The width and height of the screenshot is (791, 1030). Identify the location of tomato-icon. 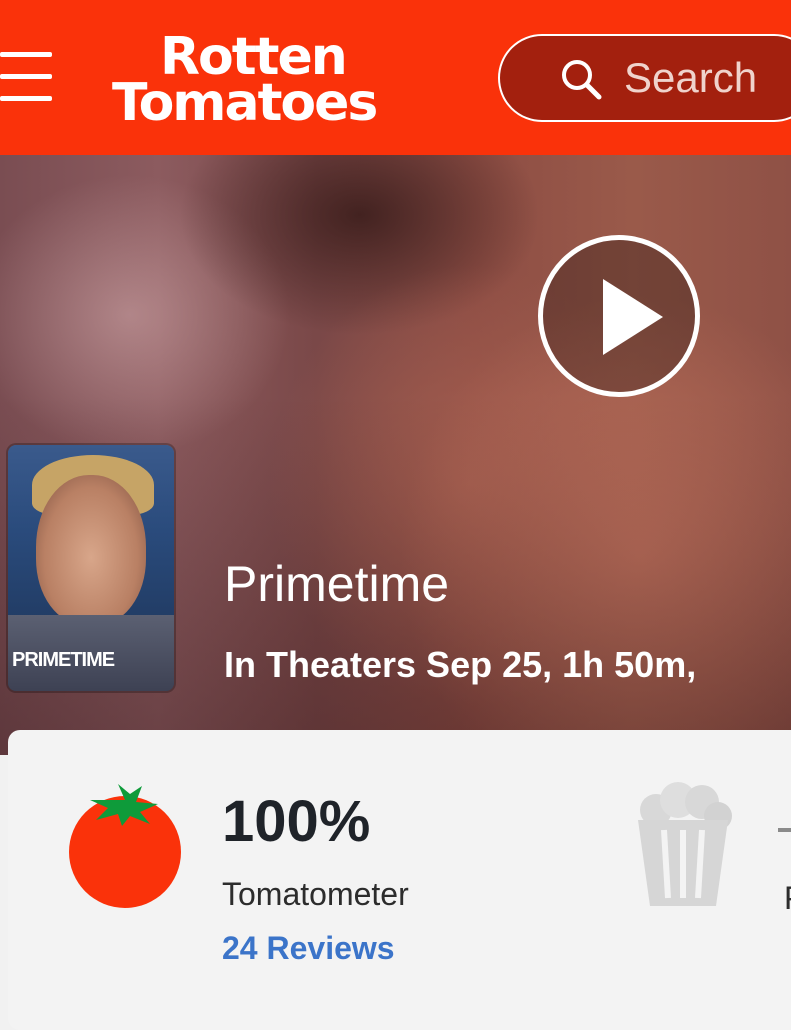
(125, 846).